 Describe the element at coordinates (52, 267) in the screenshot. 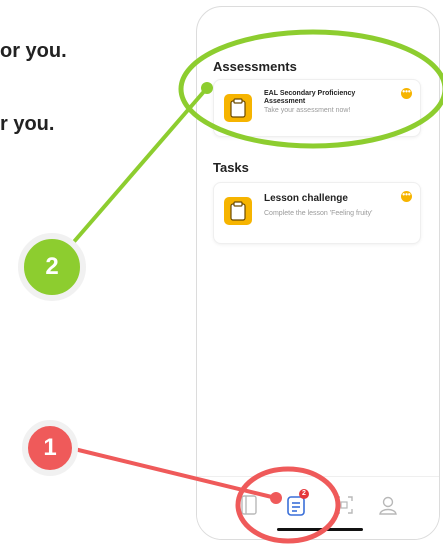

I see `callout-badge-2: 2` at that location.